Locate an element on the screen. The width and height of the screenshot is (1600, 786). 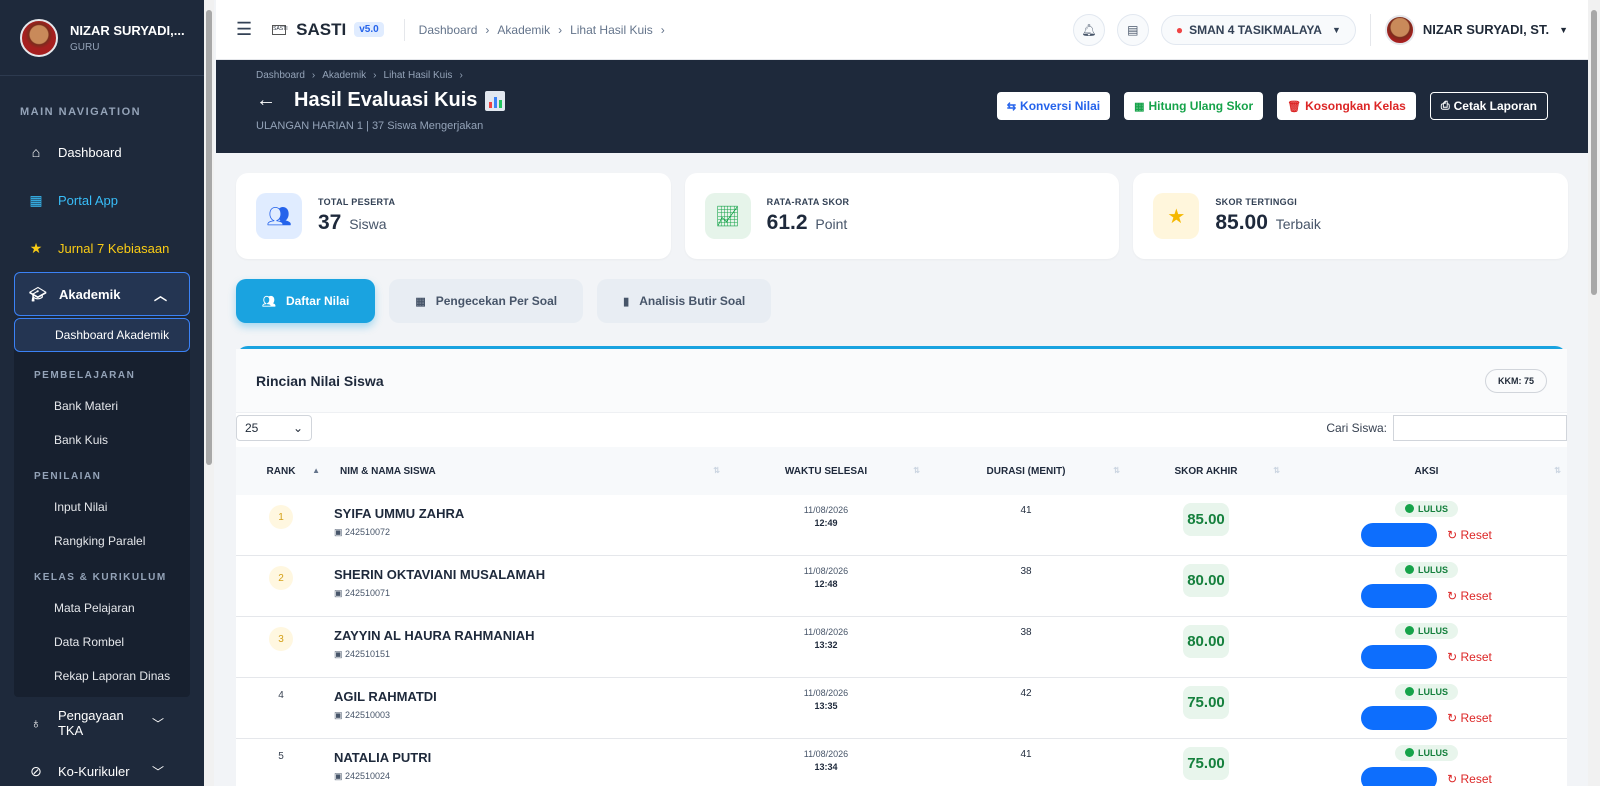
swap-icon: ⇆ is located at coordinates (1011, 106).